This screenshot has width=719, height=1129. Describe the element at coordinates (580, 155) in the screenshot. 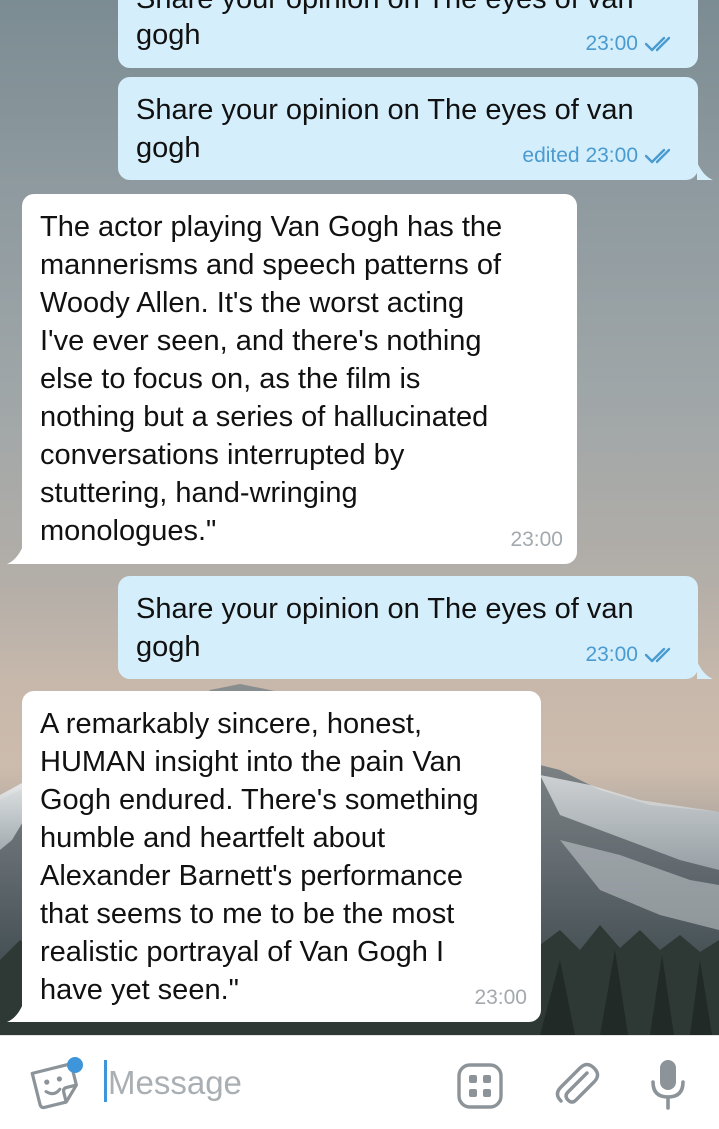

I see `message-time: edited 23:00` at that location.